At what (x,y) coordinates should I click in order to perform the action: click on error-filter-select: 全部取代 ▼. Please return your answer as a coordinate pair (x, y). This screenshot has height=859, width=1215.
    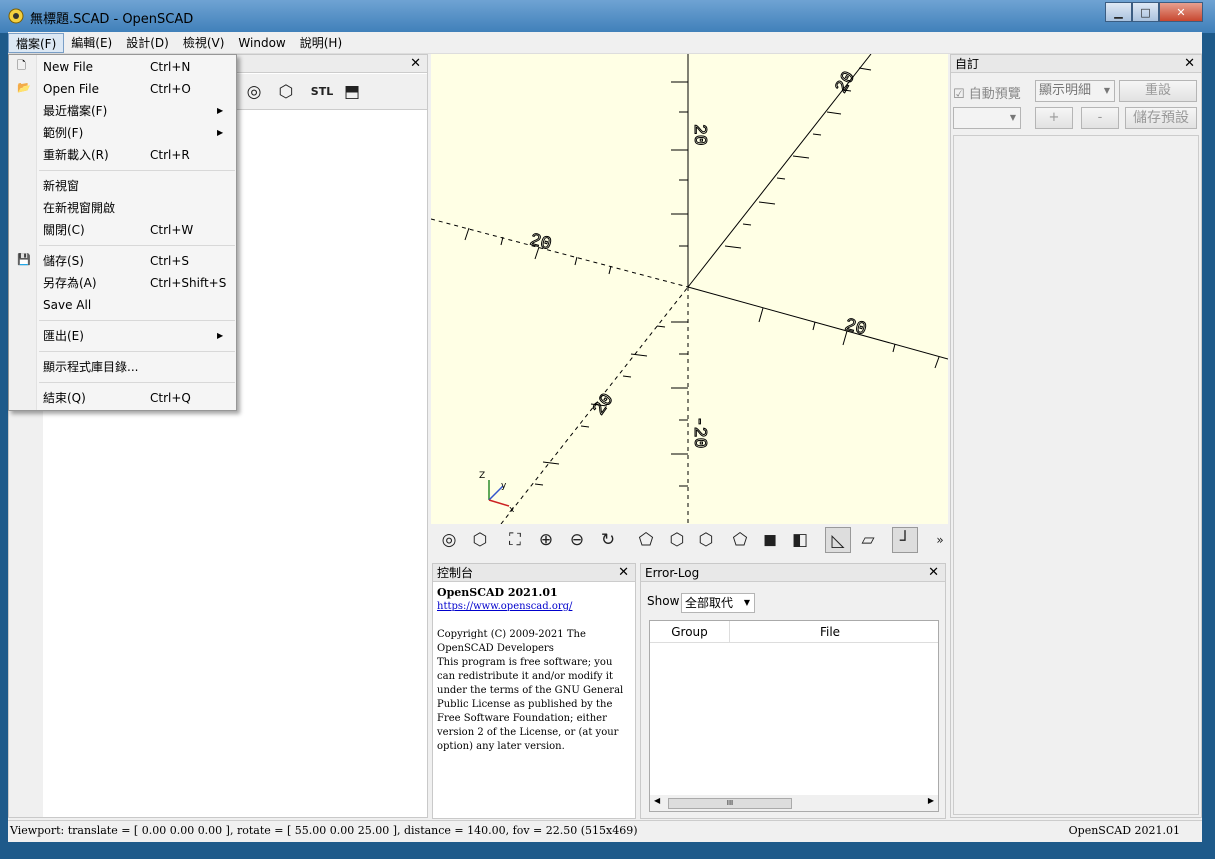
    Looking at the image, I should click on (718, 603).